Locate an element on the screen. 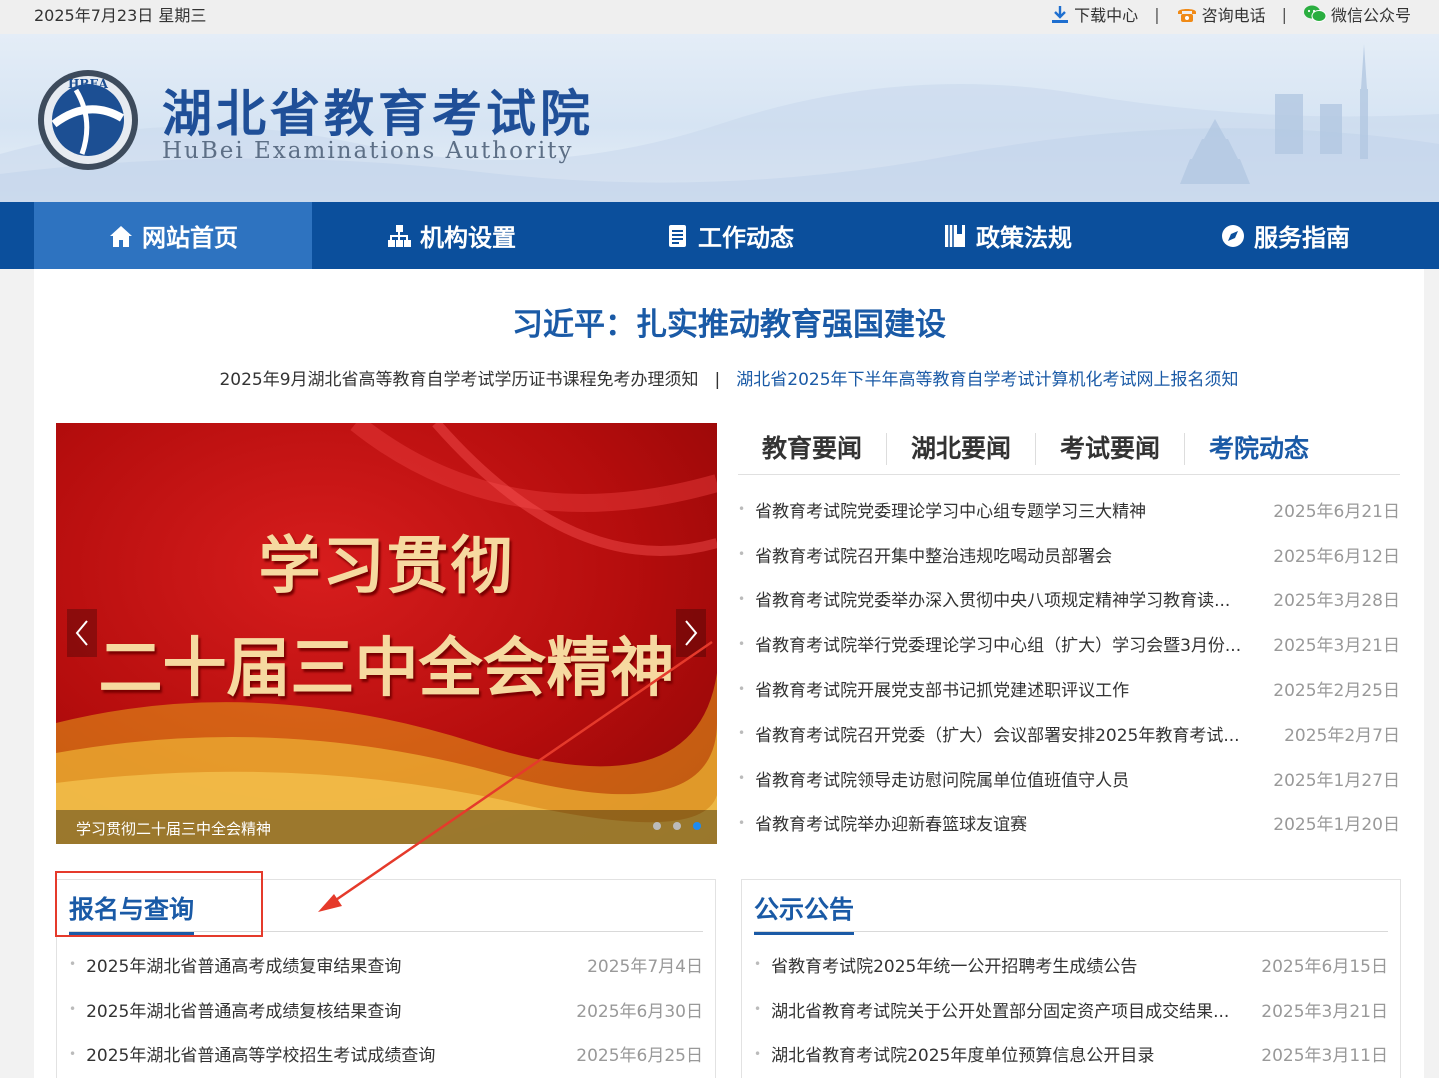 The image size is (1439, 1078). list-item: 2025年湖北省普通高考成绩复核结果查询 2025年6月30日 is located at coordinates (386, 1009).